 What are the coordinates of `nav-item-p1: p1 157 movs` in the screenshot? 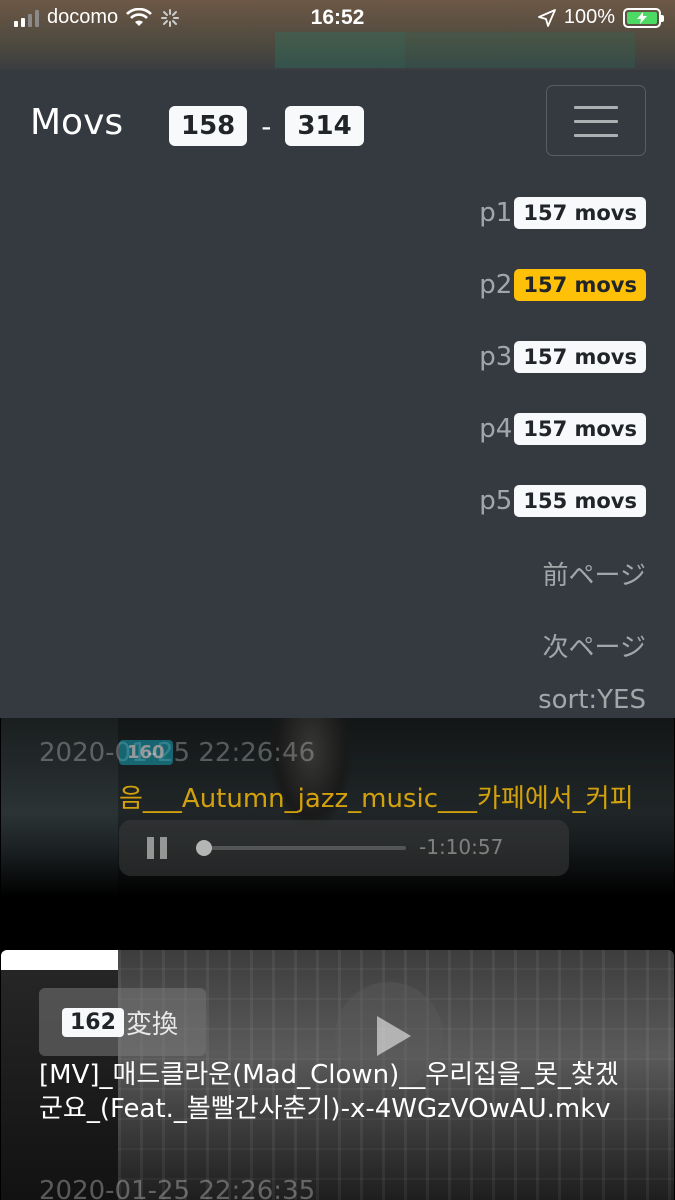 It's located at (496, 213).